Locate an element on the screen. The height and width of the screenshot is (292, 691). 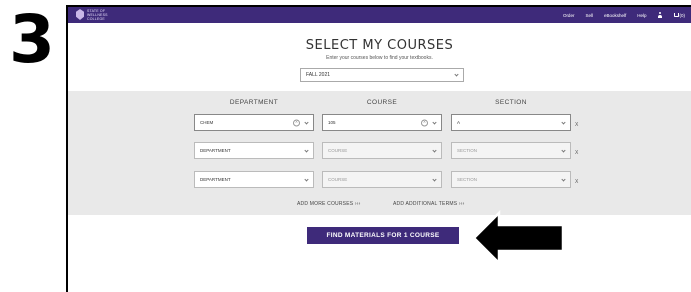
section-select-row-2: SECTION is located at coordinates (511, 150).